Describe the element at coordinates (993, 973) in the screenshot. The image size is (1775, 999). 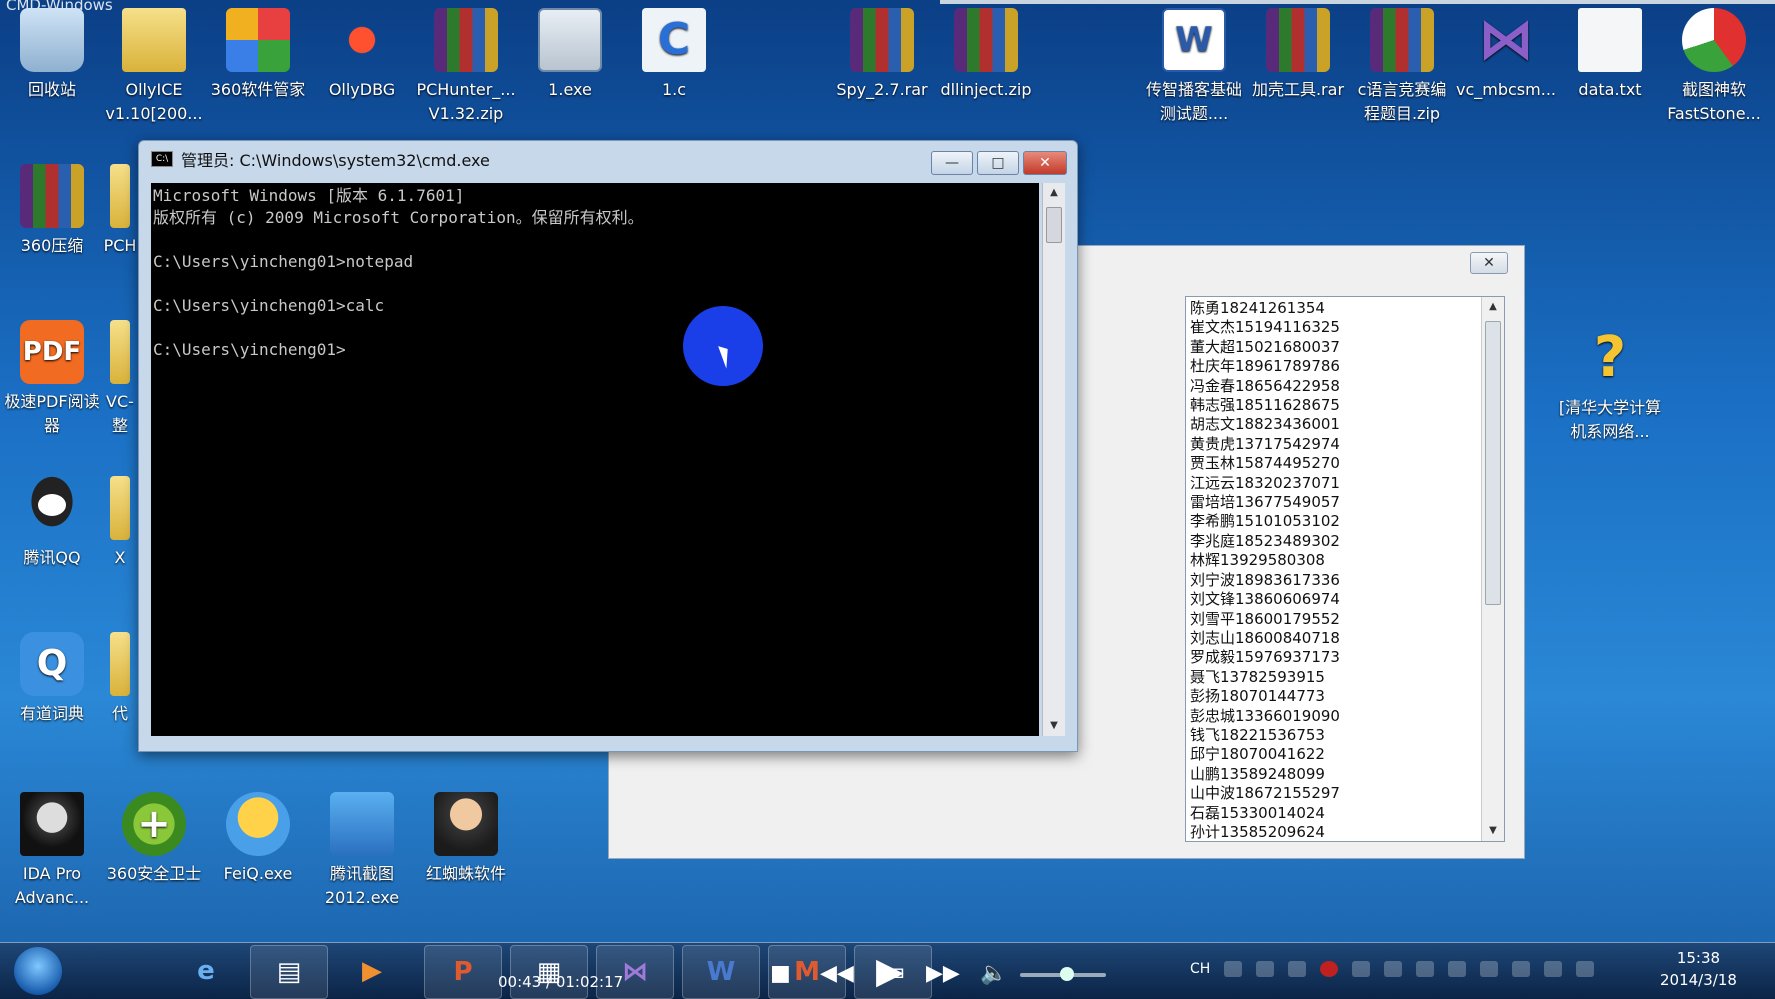
I see `volume-icon: 🔈` at that location.